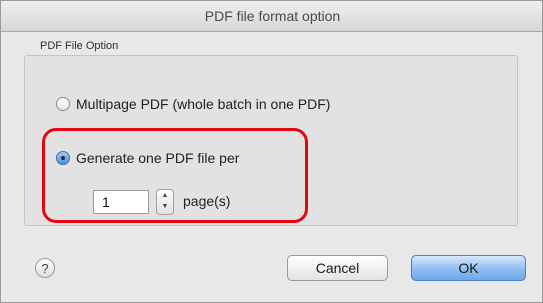 The width and height of the screenshot is (543, 303). I want to click on title-bar: PDF file format option, so click(271, 16).